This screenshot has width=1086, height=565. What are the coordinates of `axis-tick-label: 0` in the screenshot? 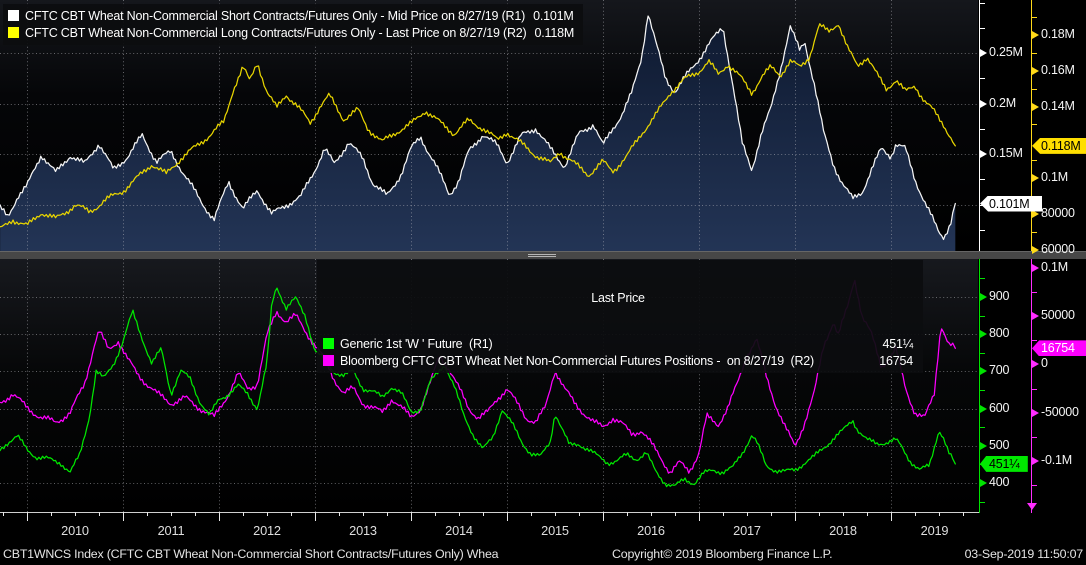 It's located at (1044, 363).